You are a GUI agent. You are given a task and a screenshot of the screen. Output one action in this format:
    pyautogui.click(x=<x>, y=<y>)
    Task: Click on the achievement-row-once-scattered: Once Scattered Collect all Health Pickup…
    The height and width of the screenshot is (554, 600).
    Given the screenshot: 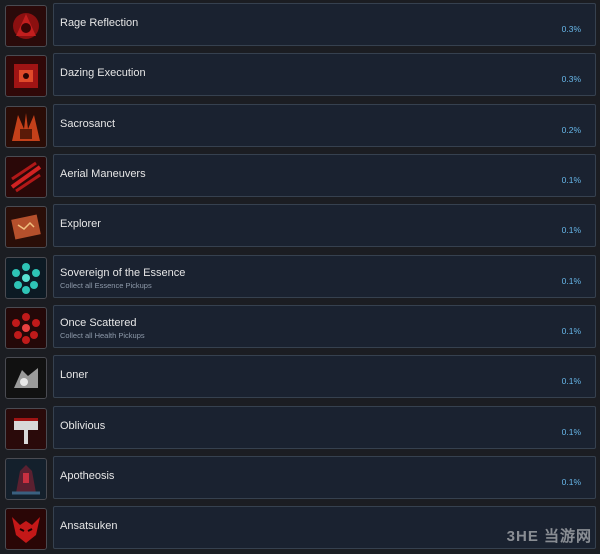 What is the action you would take?
    pyautogui.click(x=300, y=329)
    